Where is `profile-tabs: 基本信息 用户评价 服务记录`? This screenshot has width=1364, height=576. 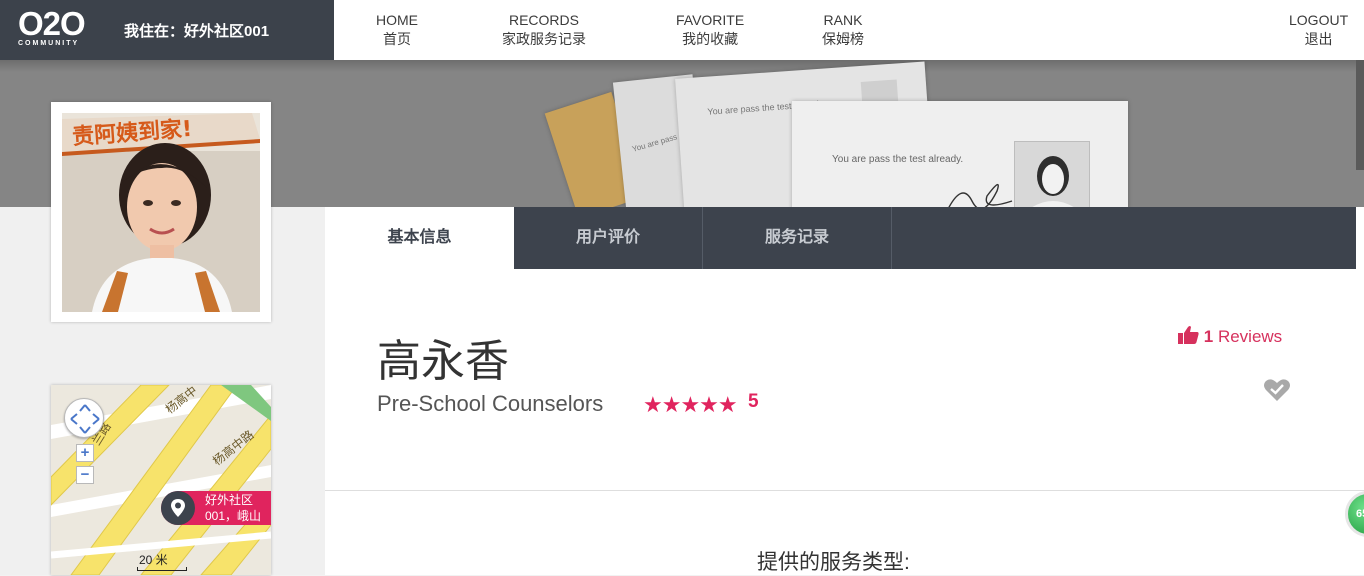
profile-tabs: 基本信息 用户评价 服务记录 is located at coordinates (840, 238).